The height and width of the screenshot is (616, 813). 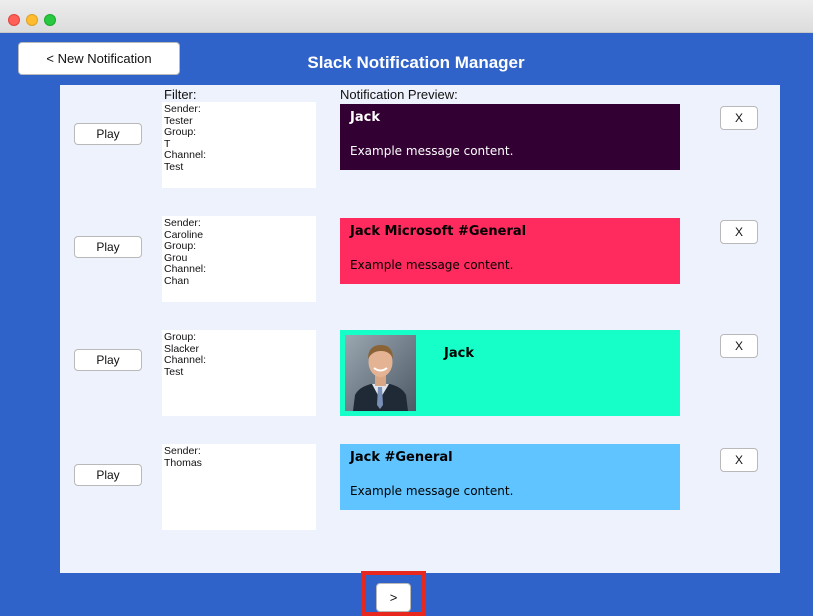 I want to click on filter-line: Thomas, so click(x=183, y=462).